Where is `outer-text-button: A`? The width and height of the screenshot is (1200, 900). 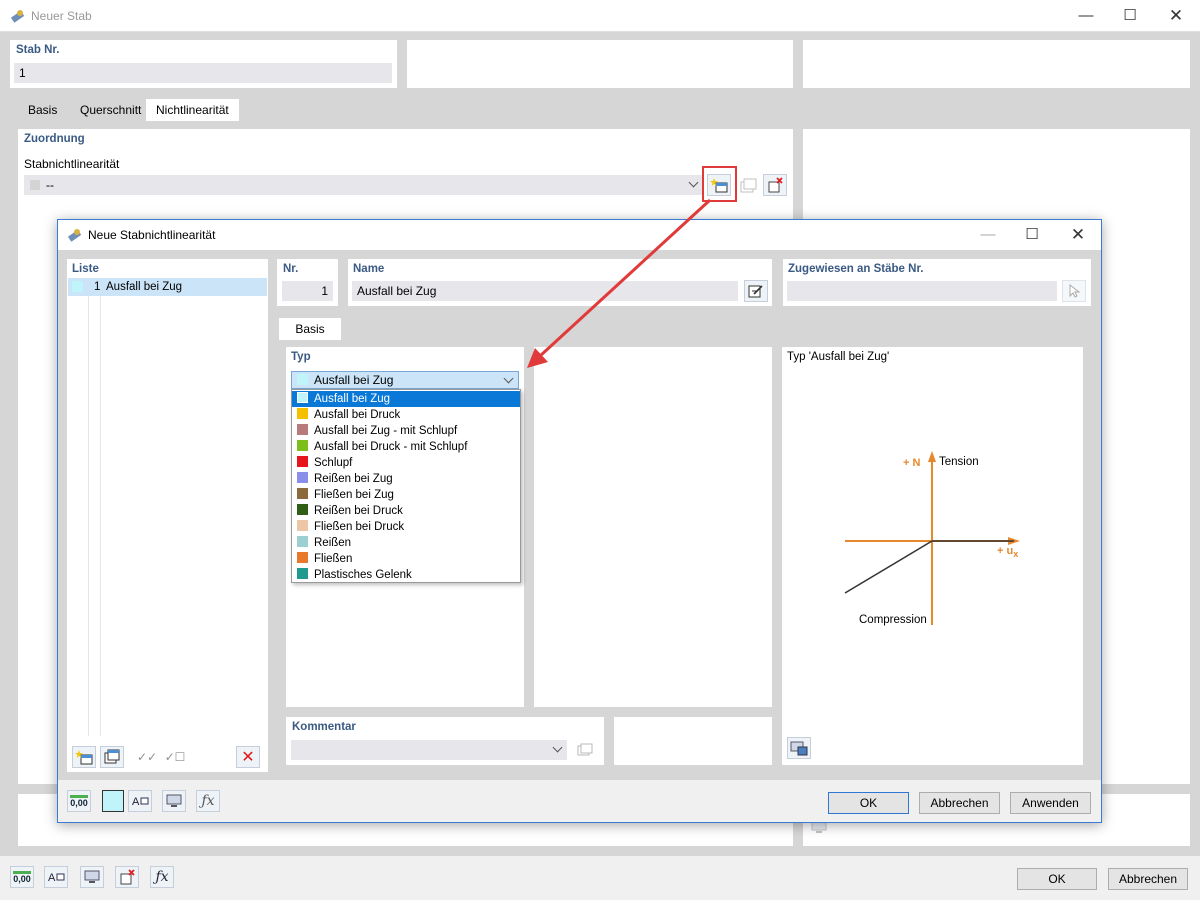
outer-text-button: A is located at coordinates (56, 877).